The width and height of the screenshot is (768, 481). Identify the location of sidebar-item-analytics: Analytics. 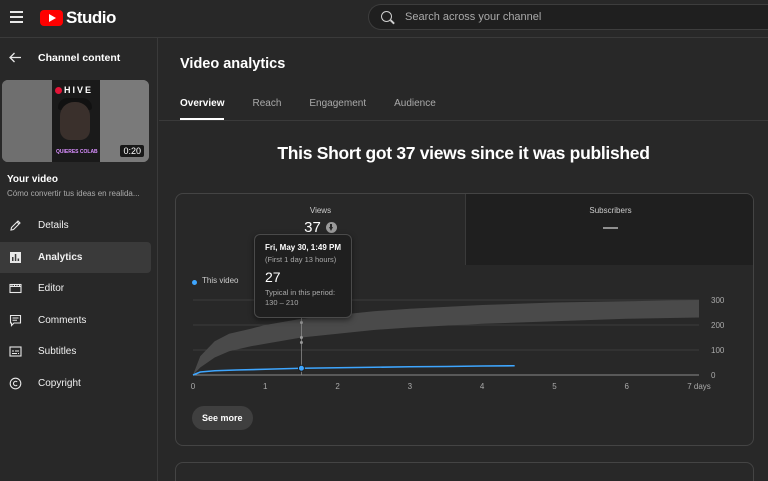
(75, 257).